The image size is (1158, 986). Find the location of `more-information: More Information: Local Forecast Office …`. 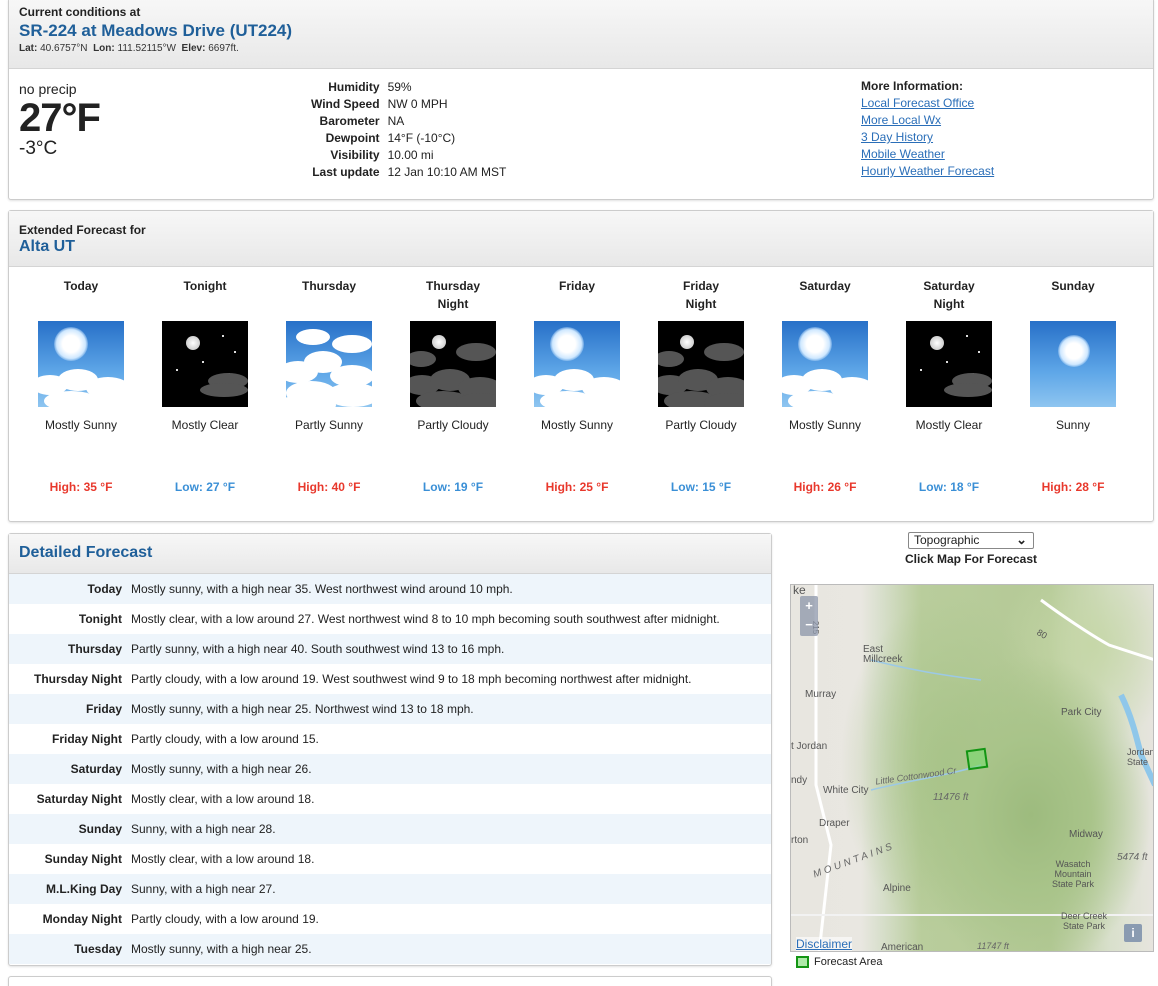

more-information: More Information: Local Forecast Office … is located at coordinates (927, 129).